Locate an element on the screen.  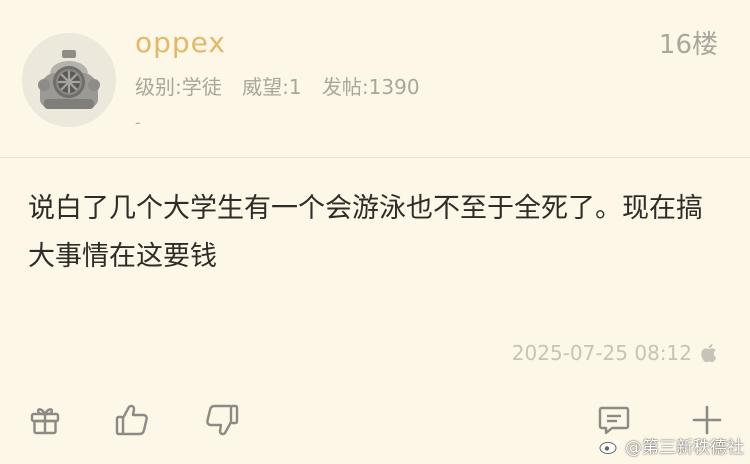
user-meta: 级别:学徒 威望:1 发帖:1390 is located at coordinates (284, 85).